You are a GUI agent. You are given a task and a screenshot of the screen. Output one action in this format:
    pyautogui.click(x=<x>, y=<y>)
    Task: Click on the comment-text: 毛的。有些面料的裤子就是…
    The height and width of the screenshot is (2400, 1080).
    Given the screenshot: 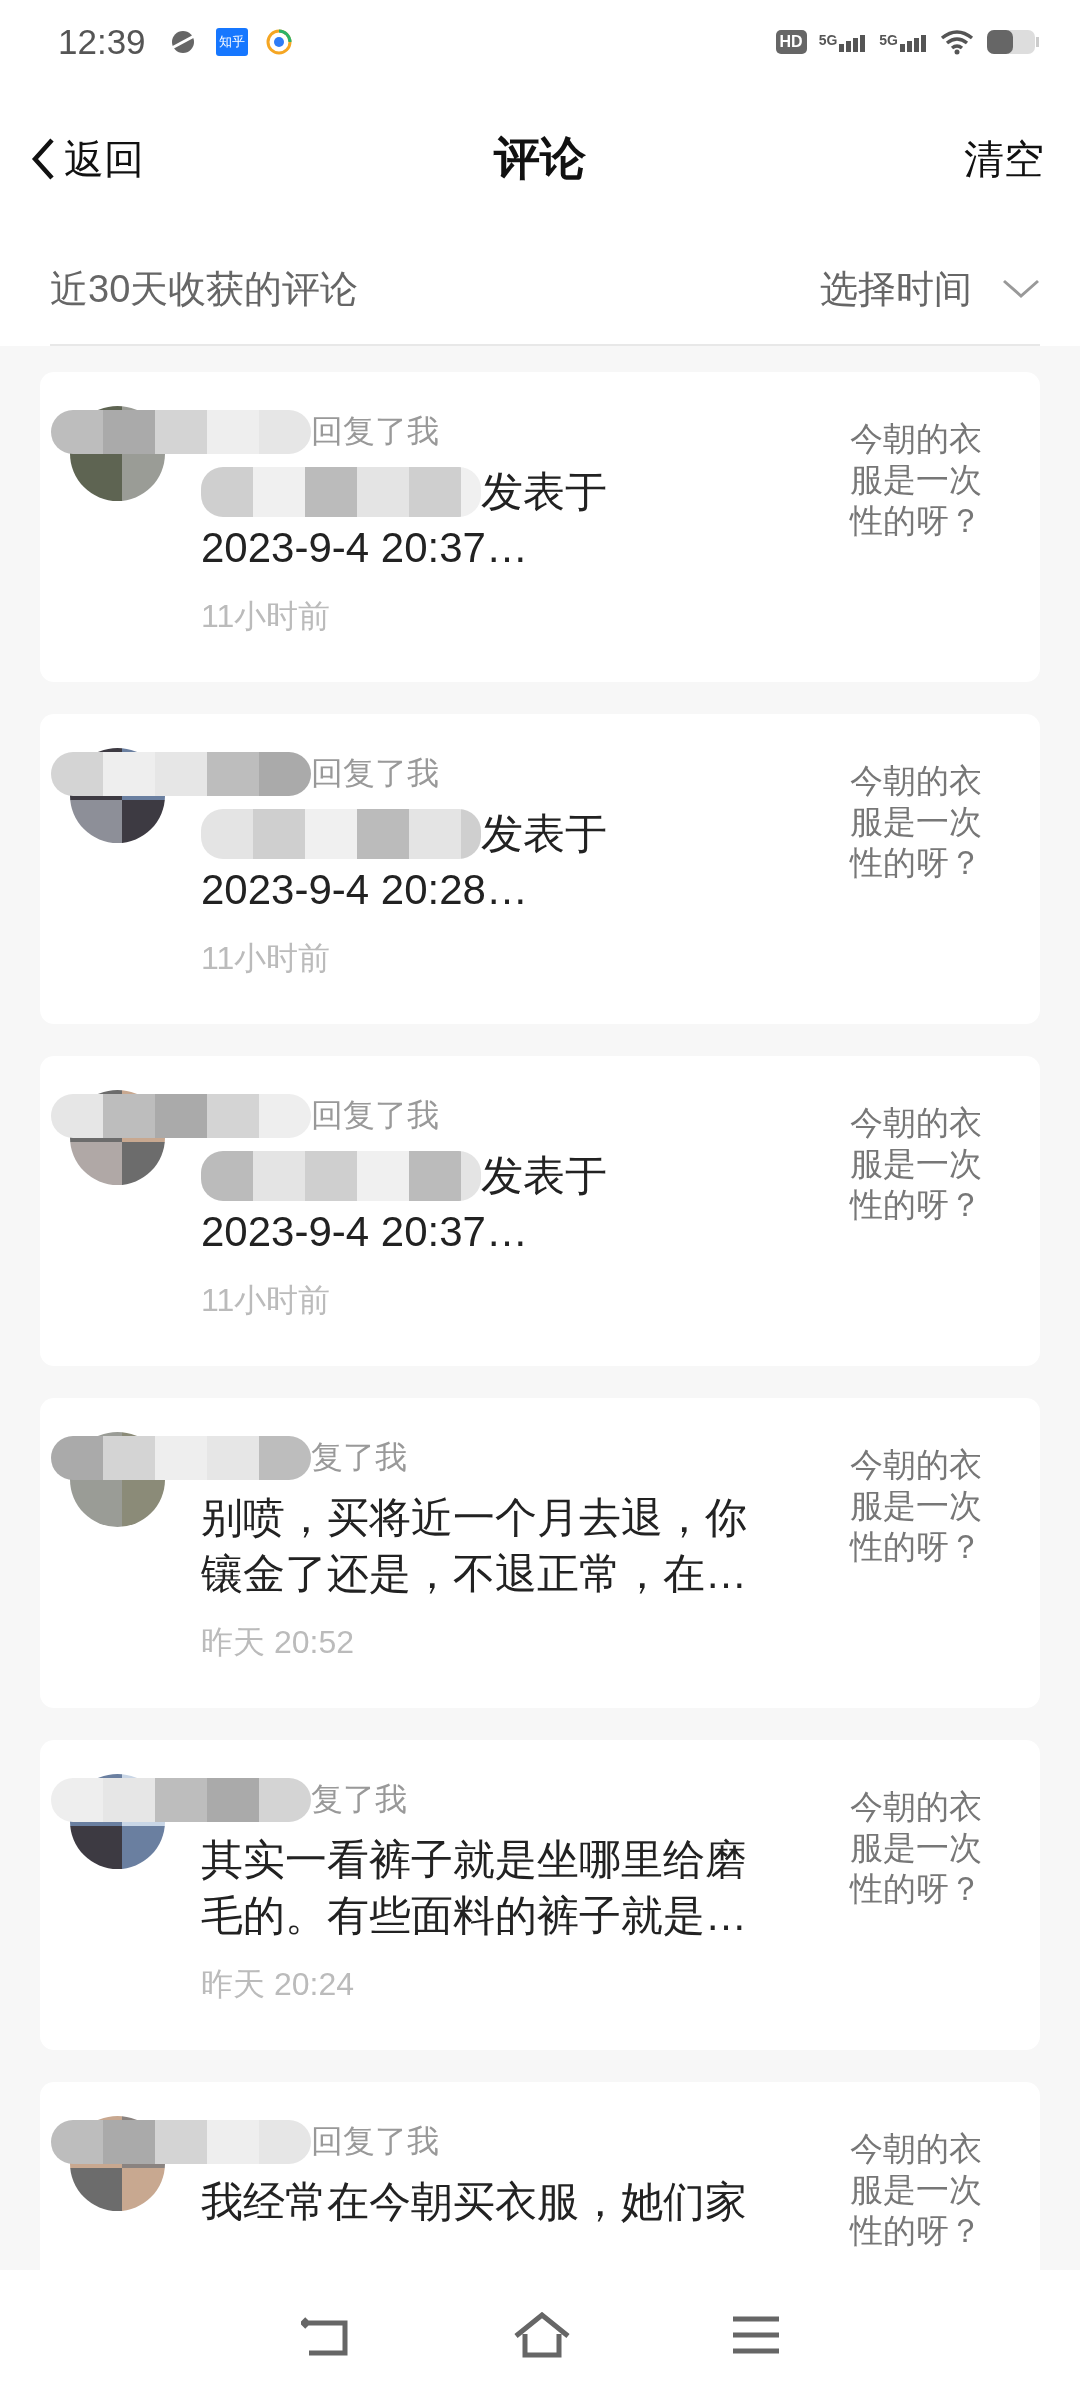 What is the action you would take?
    pyautogui.click(x=474, y=1916)
    